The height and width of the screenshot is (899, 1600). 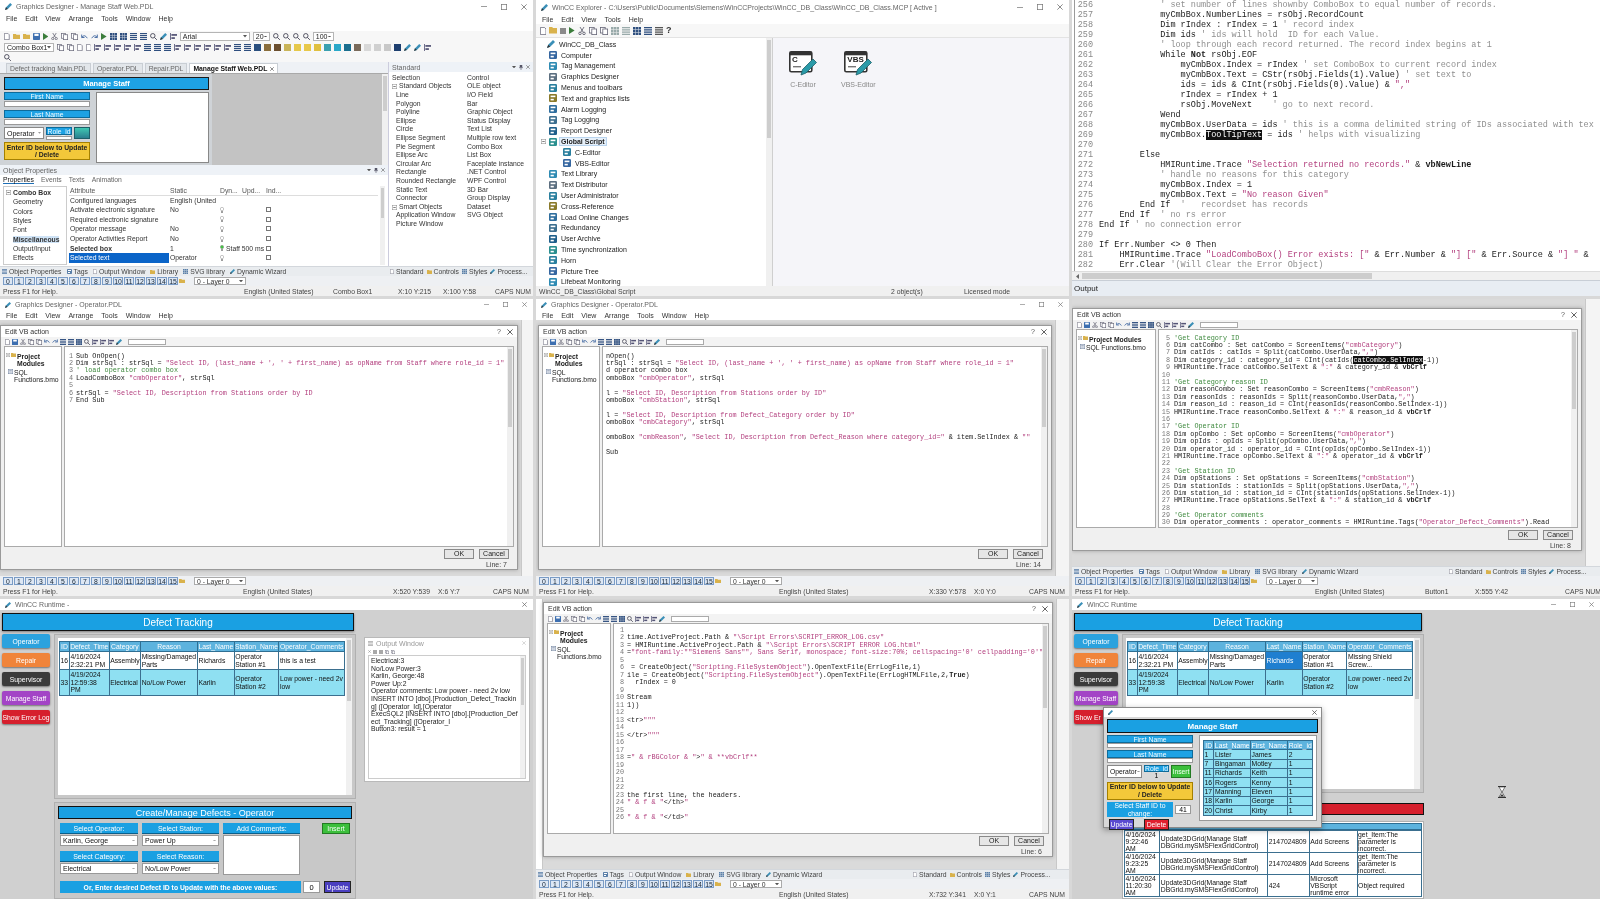 I want to click on pin-icon, so click(x=521, y=67).